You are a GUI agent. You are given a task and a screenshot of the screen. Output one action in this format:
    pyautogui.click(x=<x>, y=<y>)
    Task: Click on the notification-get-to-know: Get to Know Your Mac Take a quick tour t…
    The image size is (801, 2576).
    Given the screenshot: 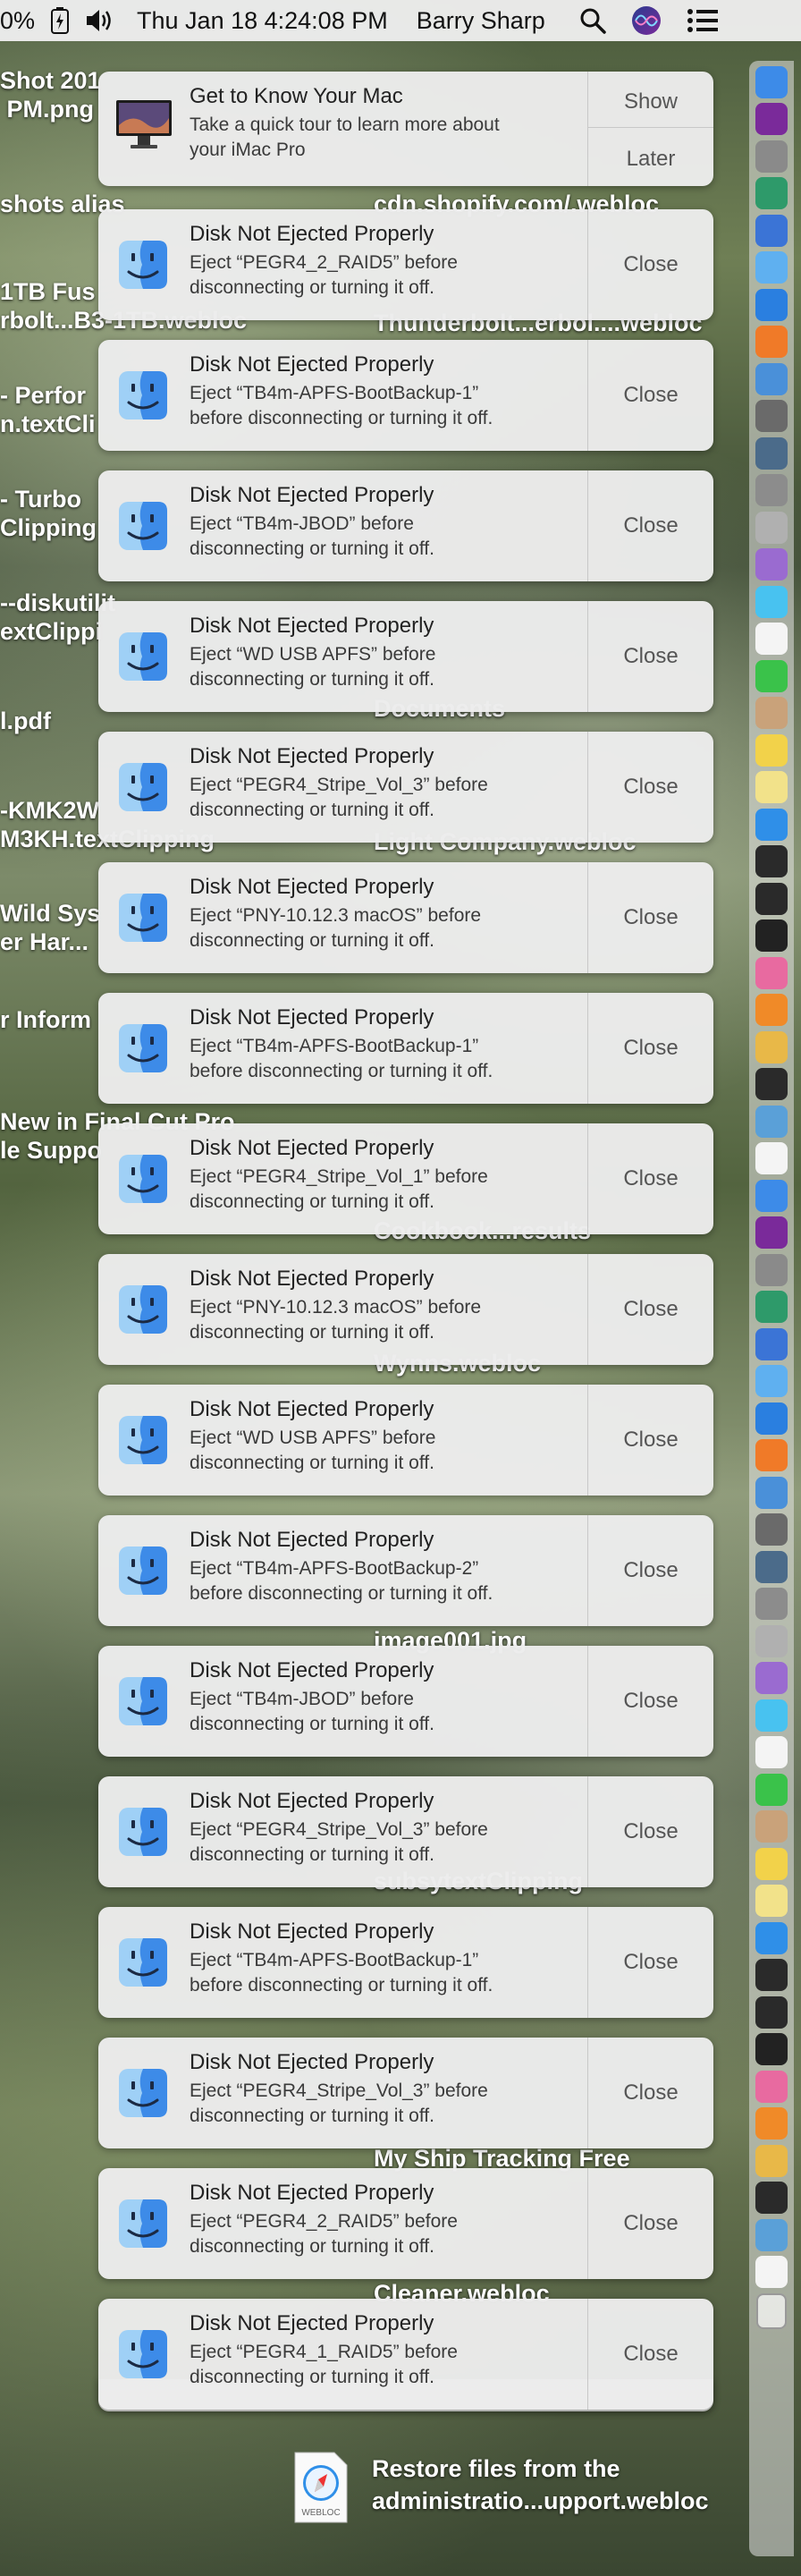 What is the action you would take?
    pyautogui.click(x=406, y=129)
    